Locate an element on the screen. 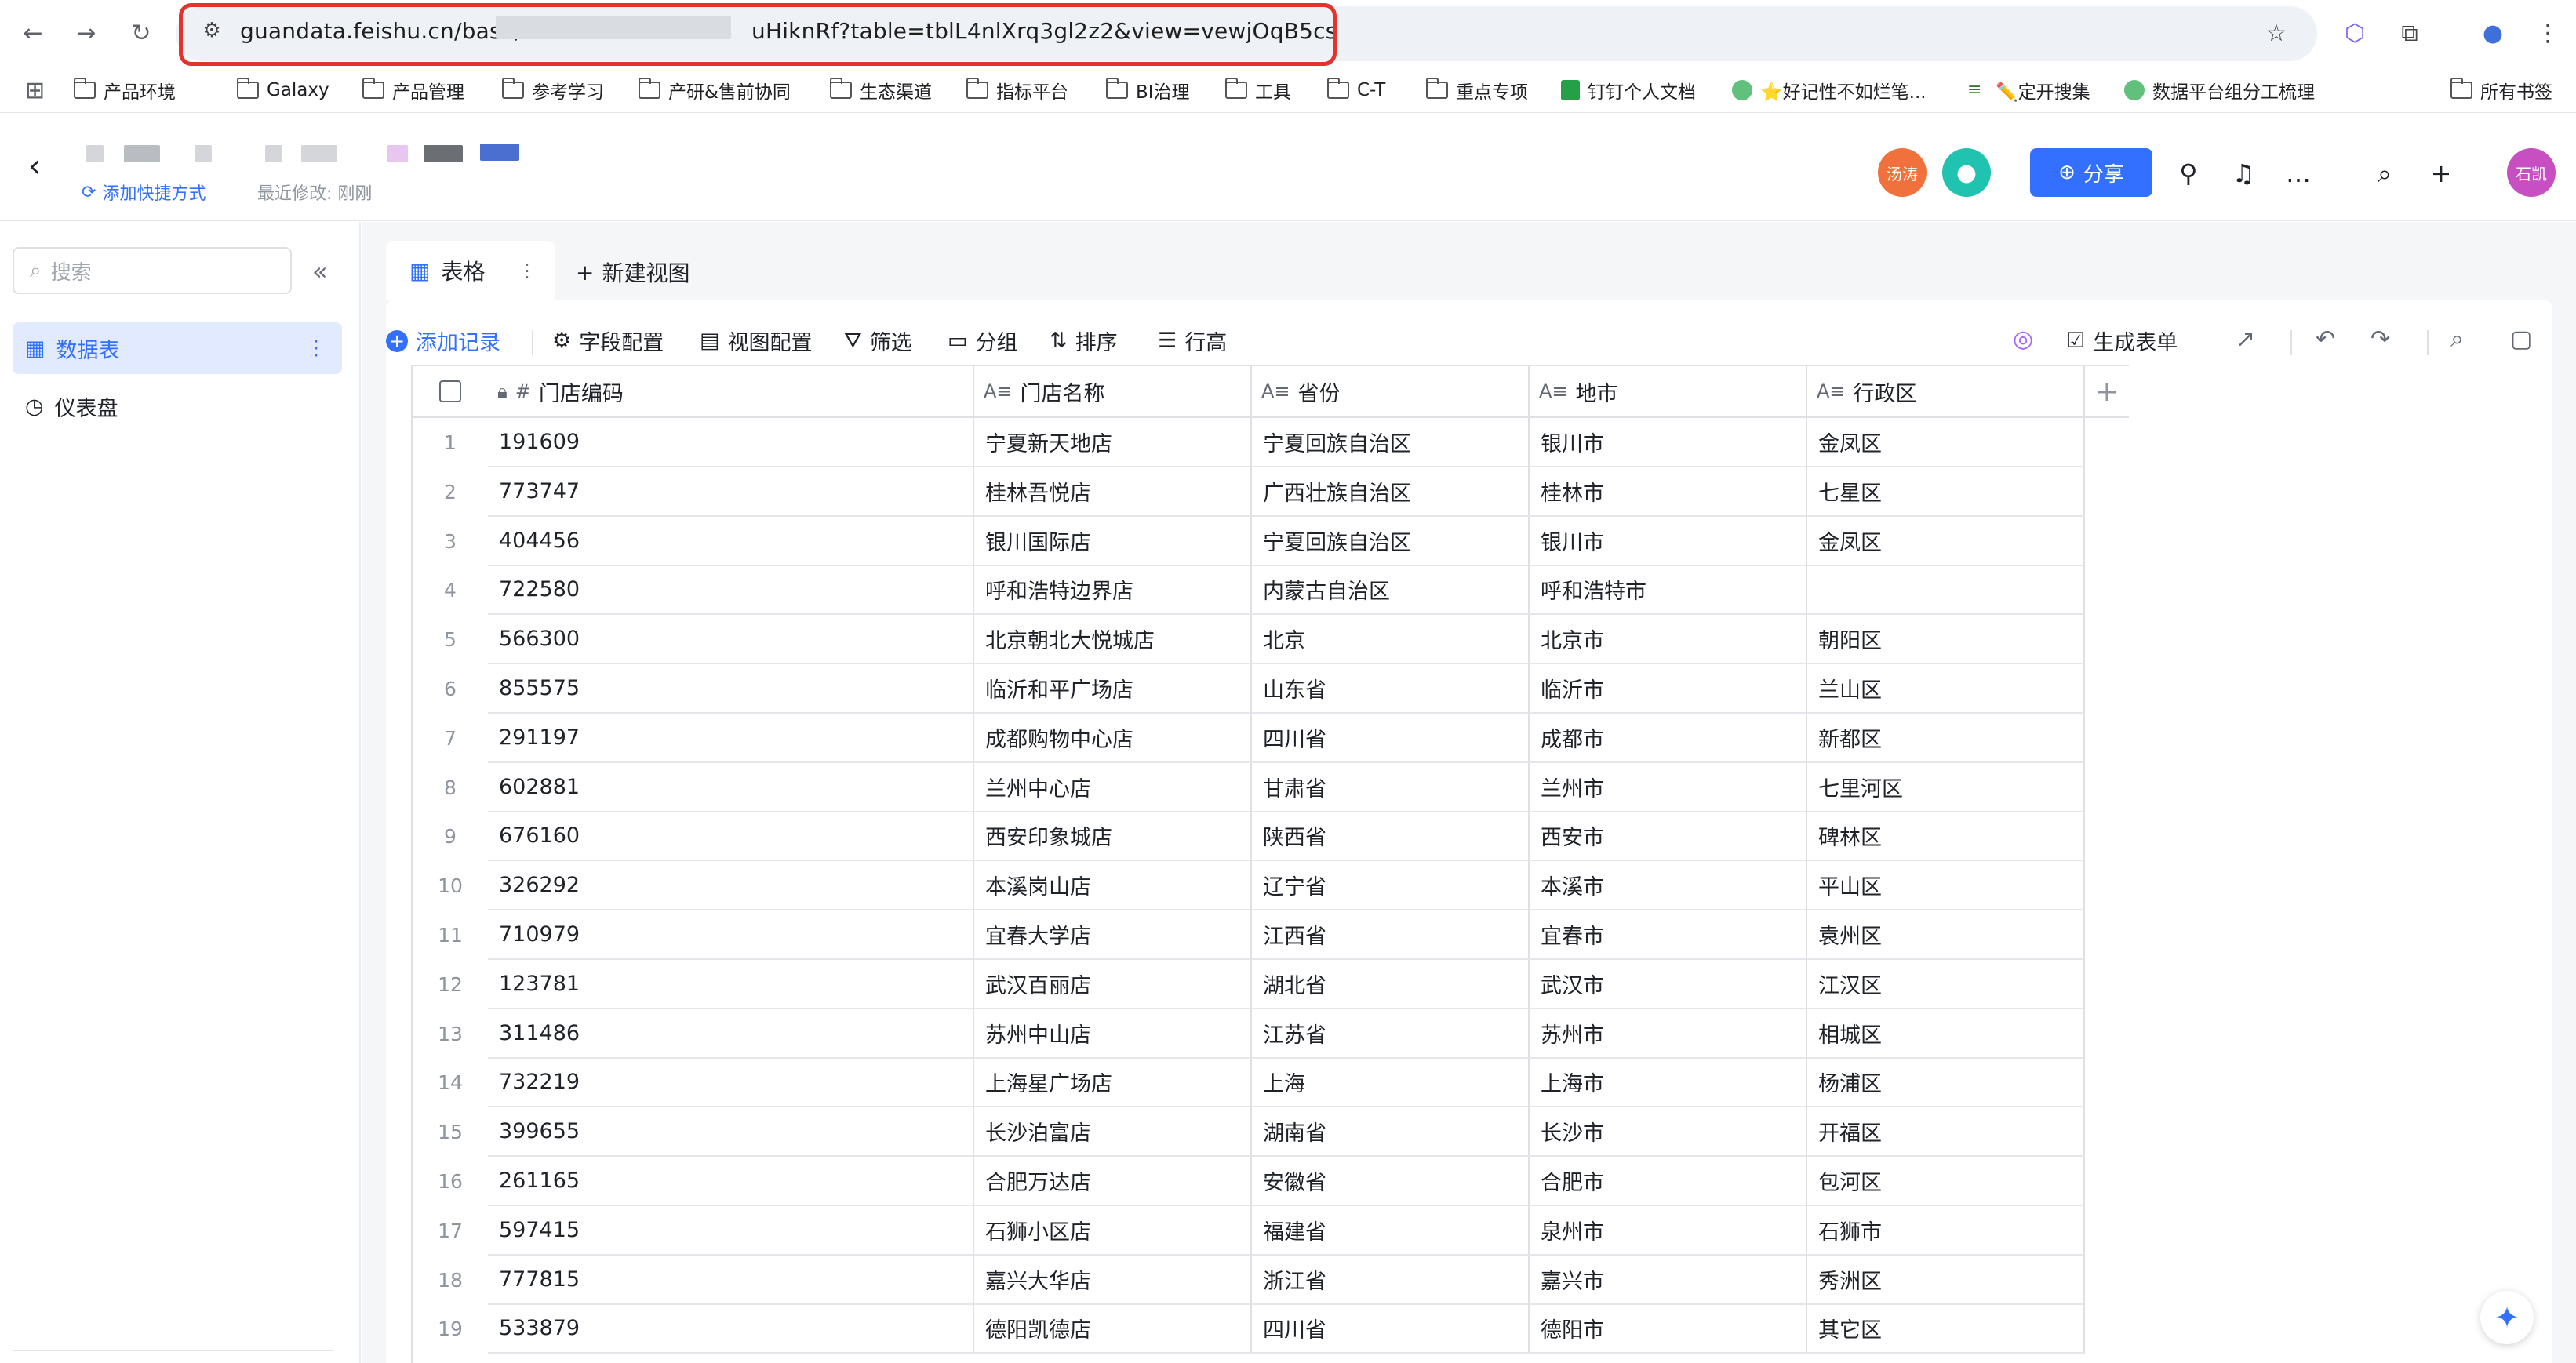 This screenshot has width=2576, height=1363. table-cell: 宜春市 is located at coordinates (1668, 935).